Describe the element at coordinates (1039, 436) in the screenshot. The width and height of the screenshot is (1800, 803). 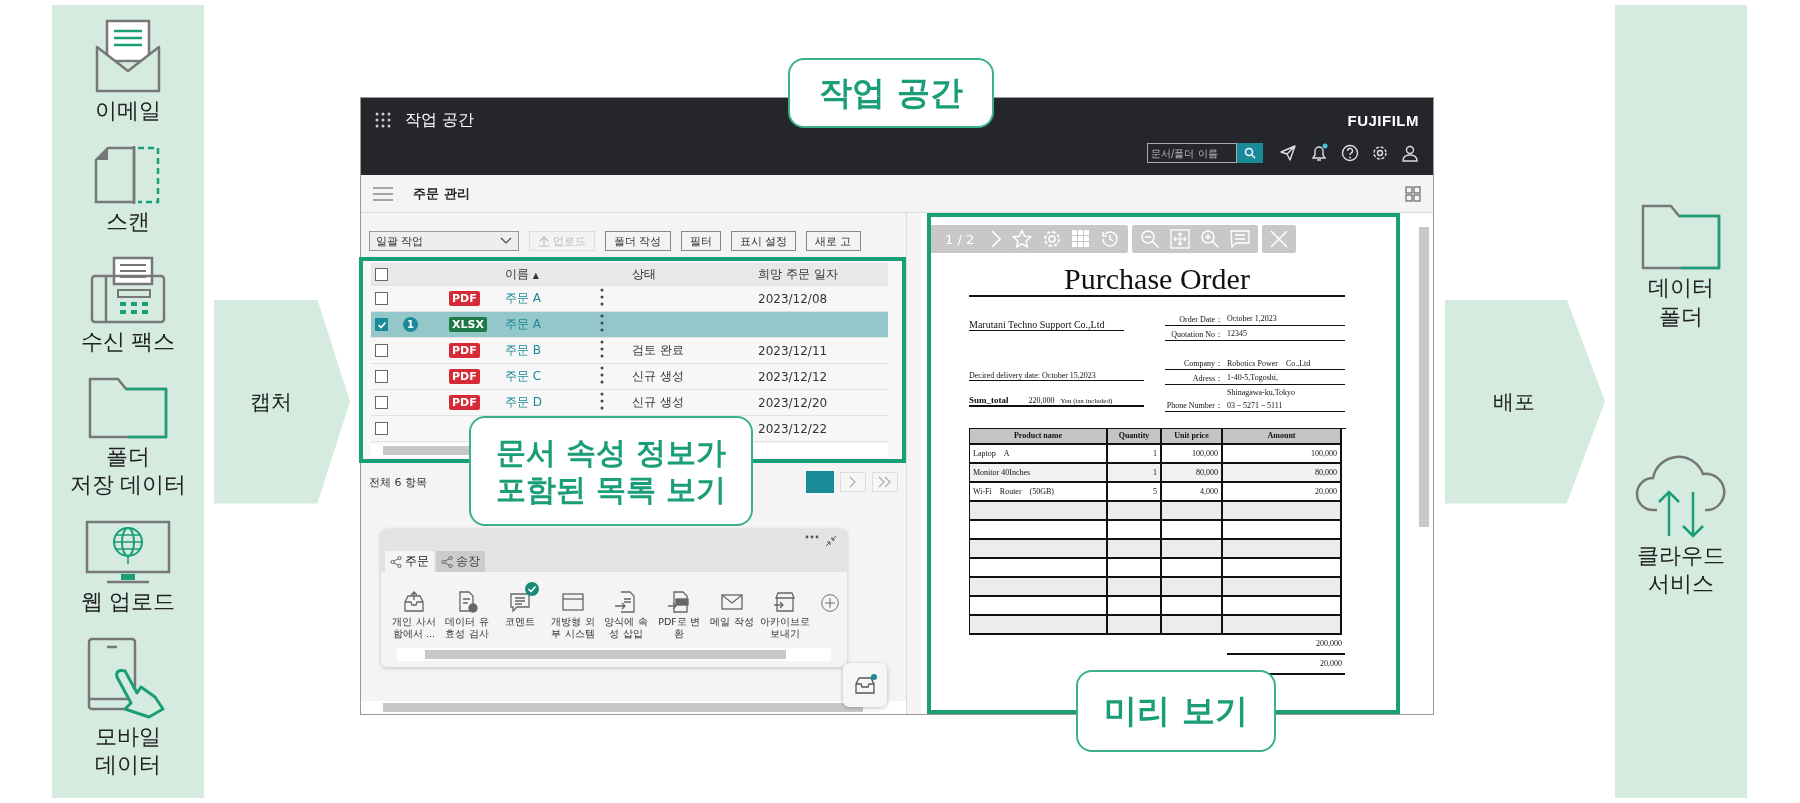
I see `table-header-cell: Product name` at that location.